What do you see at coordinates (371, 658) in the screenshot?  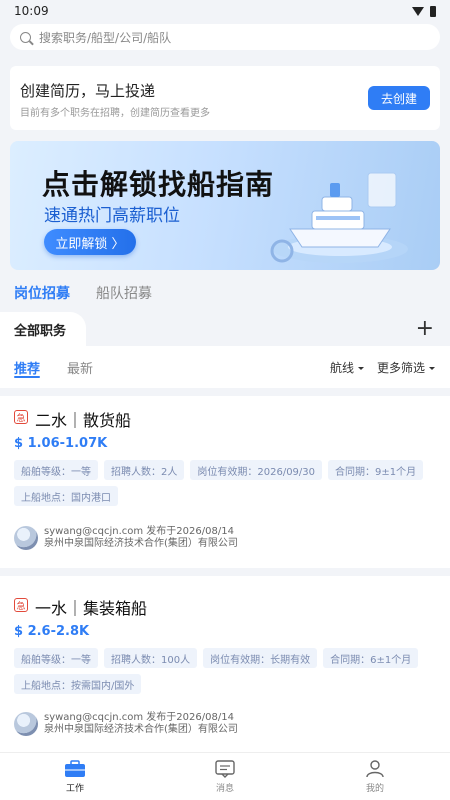 I see `job-tag: 合同期：6±1个月` at bounding box center [371, 658].